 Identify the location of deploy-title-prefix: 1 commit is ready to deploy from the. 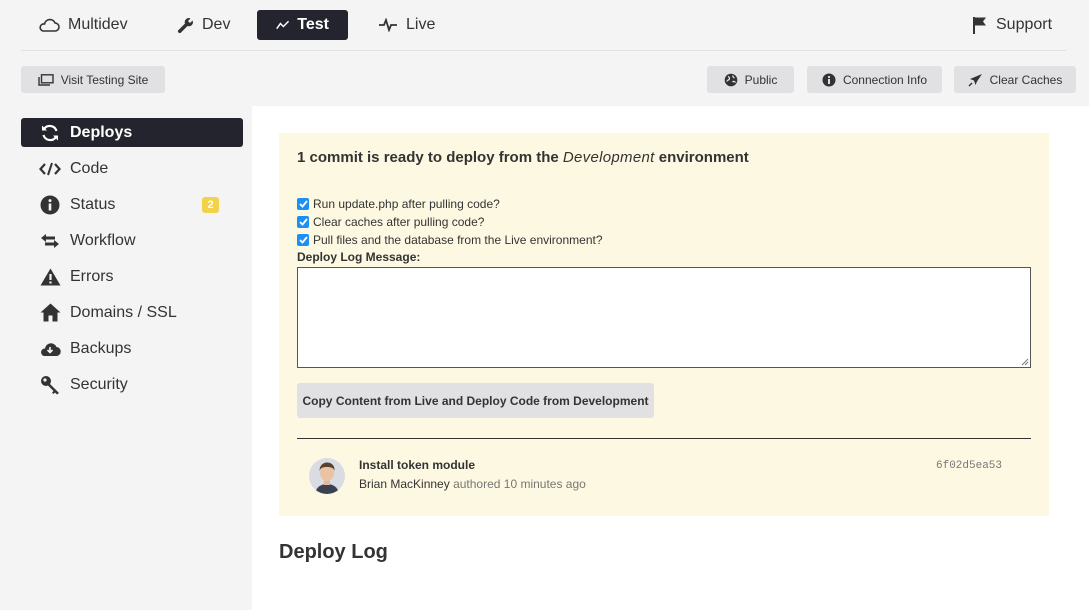
(428, 157).